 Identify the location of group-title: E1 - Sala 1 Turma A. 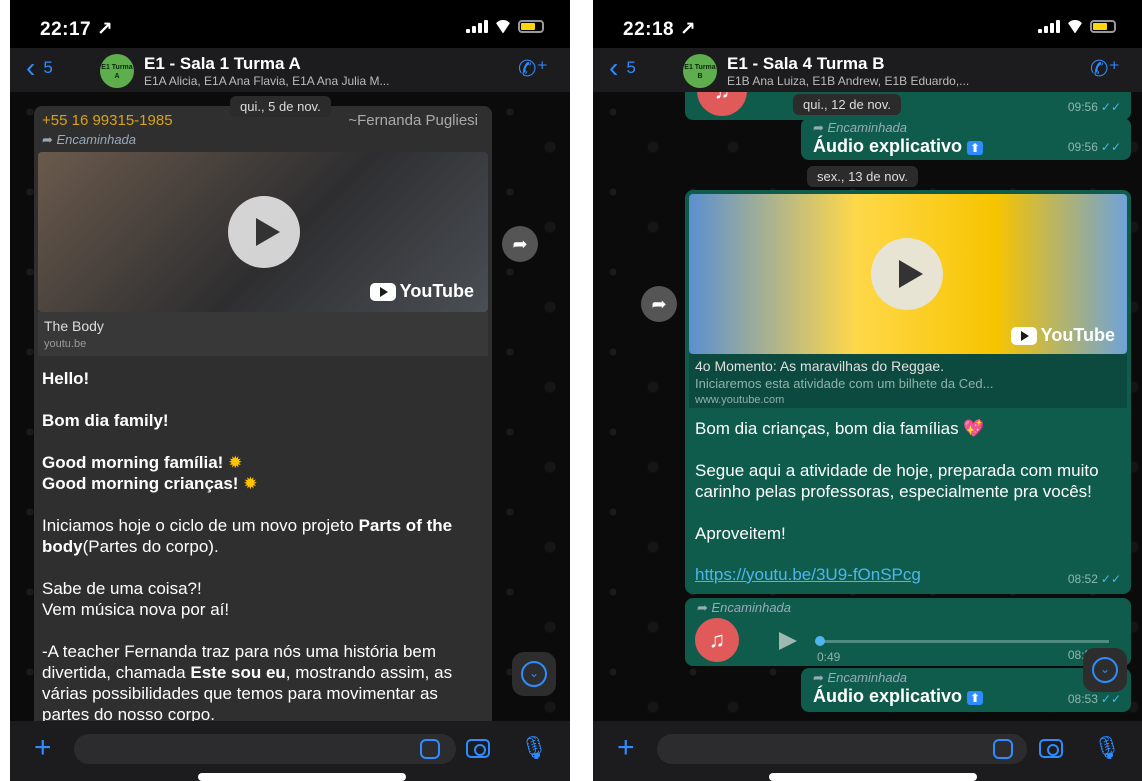
(222, 64).